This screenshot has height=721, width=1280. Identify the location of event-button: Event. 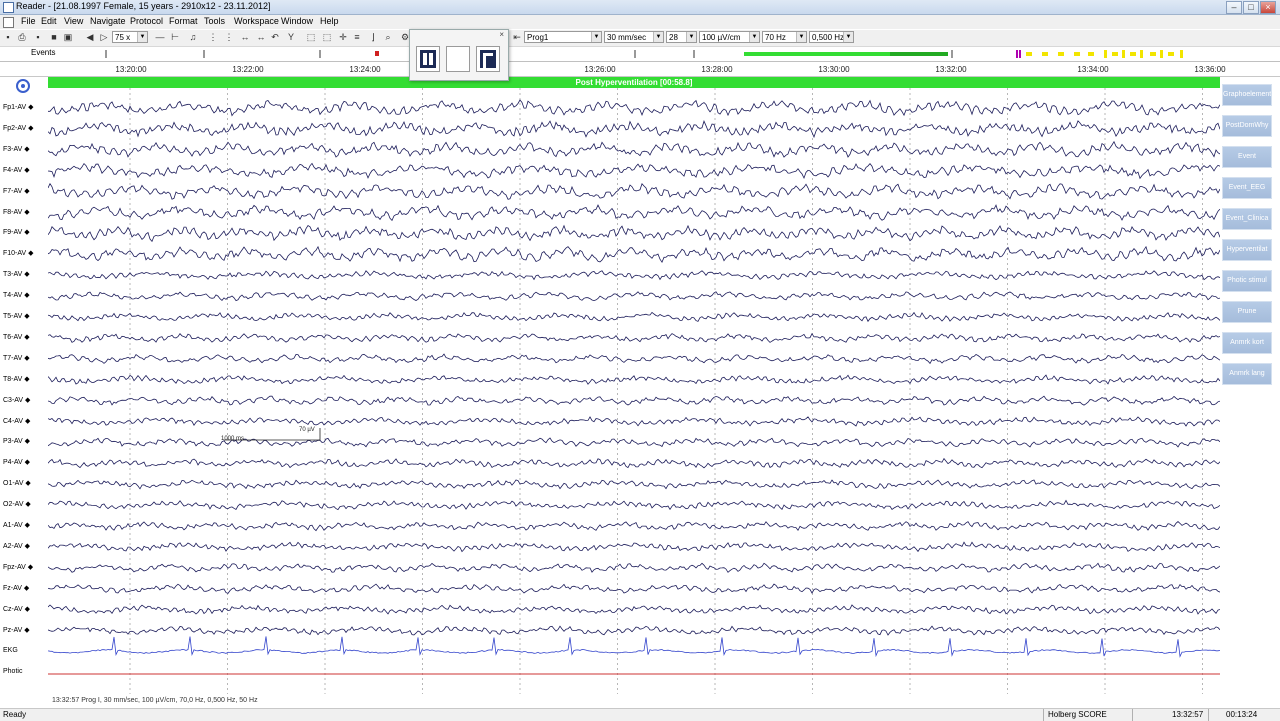
(1247, 157).